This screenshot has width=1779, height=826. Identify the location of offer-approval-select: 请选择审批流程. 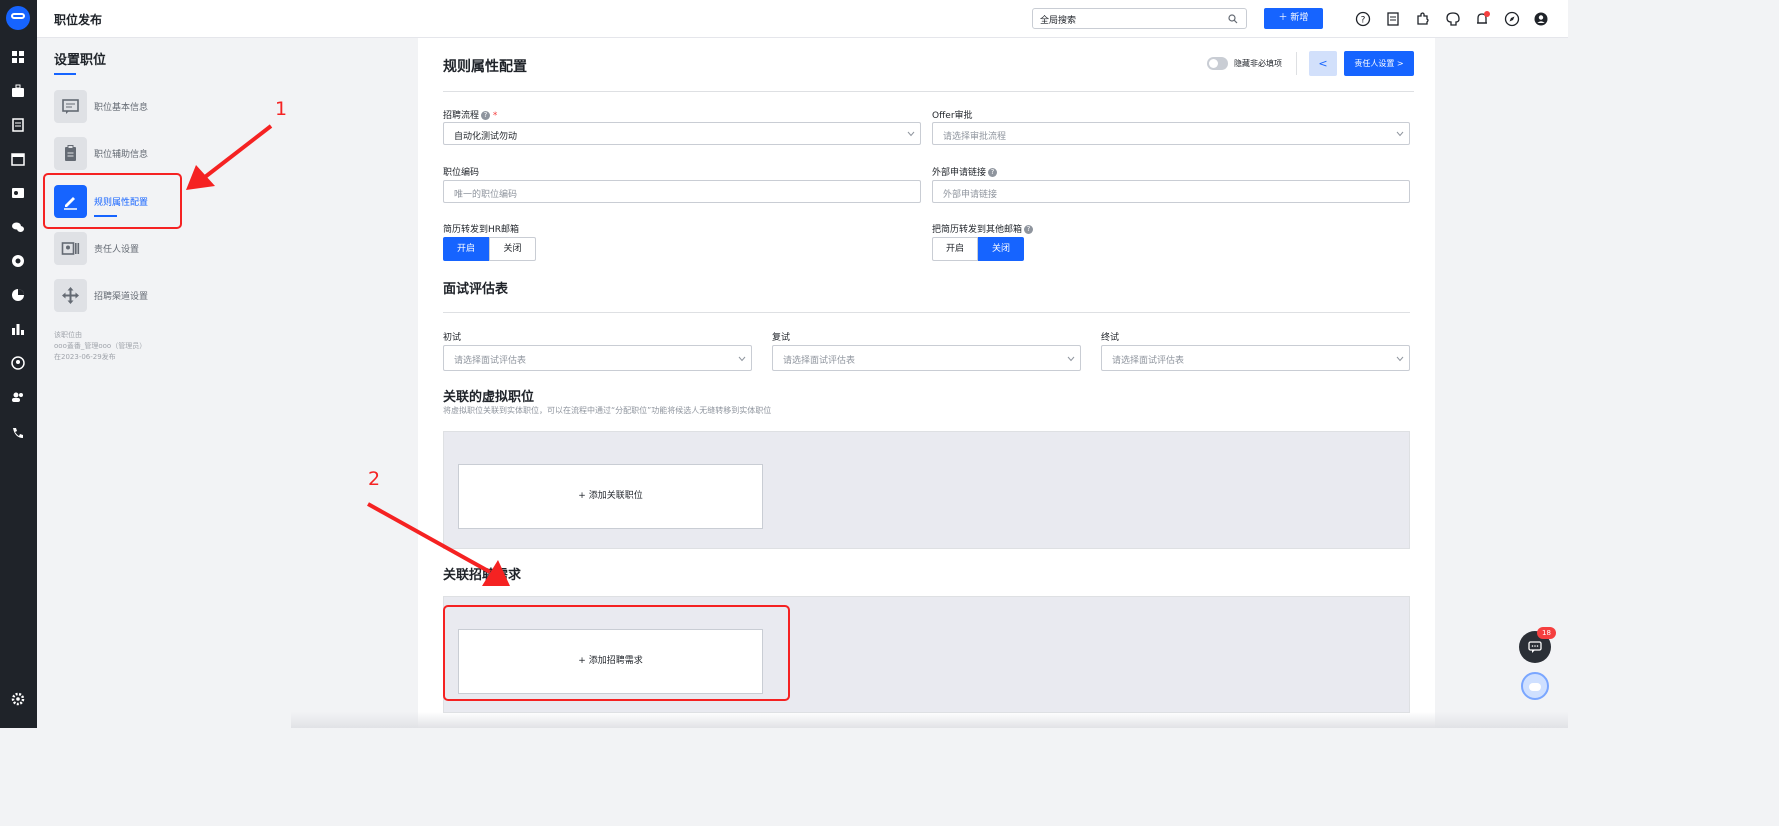
(1171, 133).